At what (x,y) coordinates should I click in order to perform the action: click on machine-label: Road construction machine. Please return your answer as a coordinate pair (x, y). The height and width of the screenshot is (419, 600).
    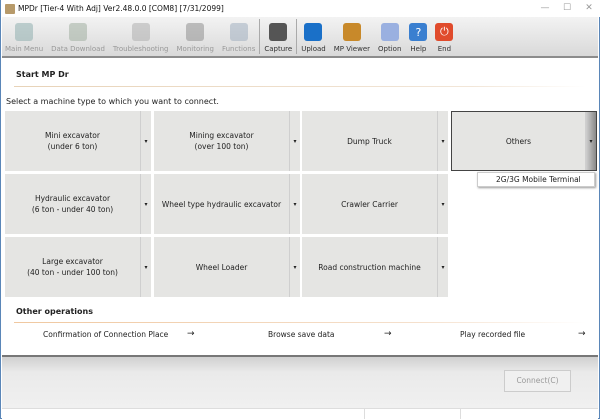
    Looking at the image, I should click on (369, 267).